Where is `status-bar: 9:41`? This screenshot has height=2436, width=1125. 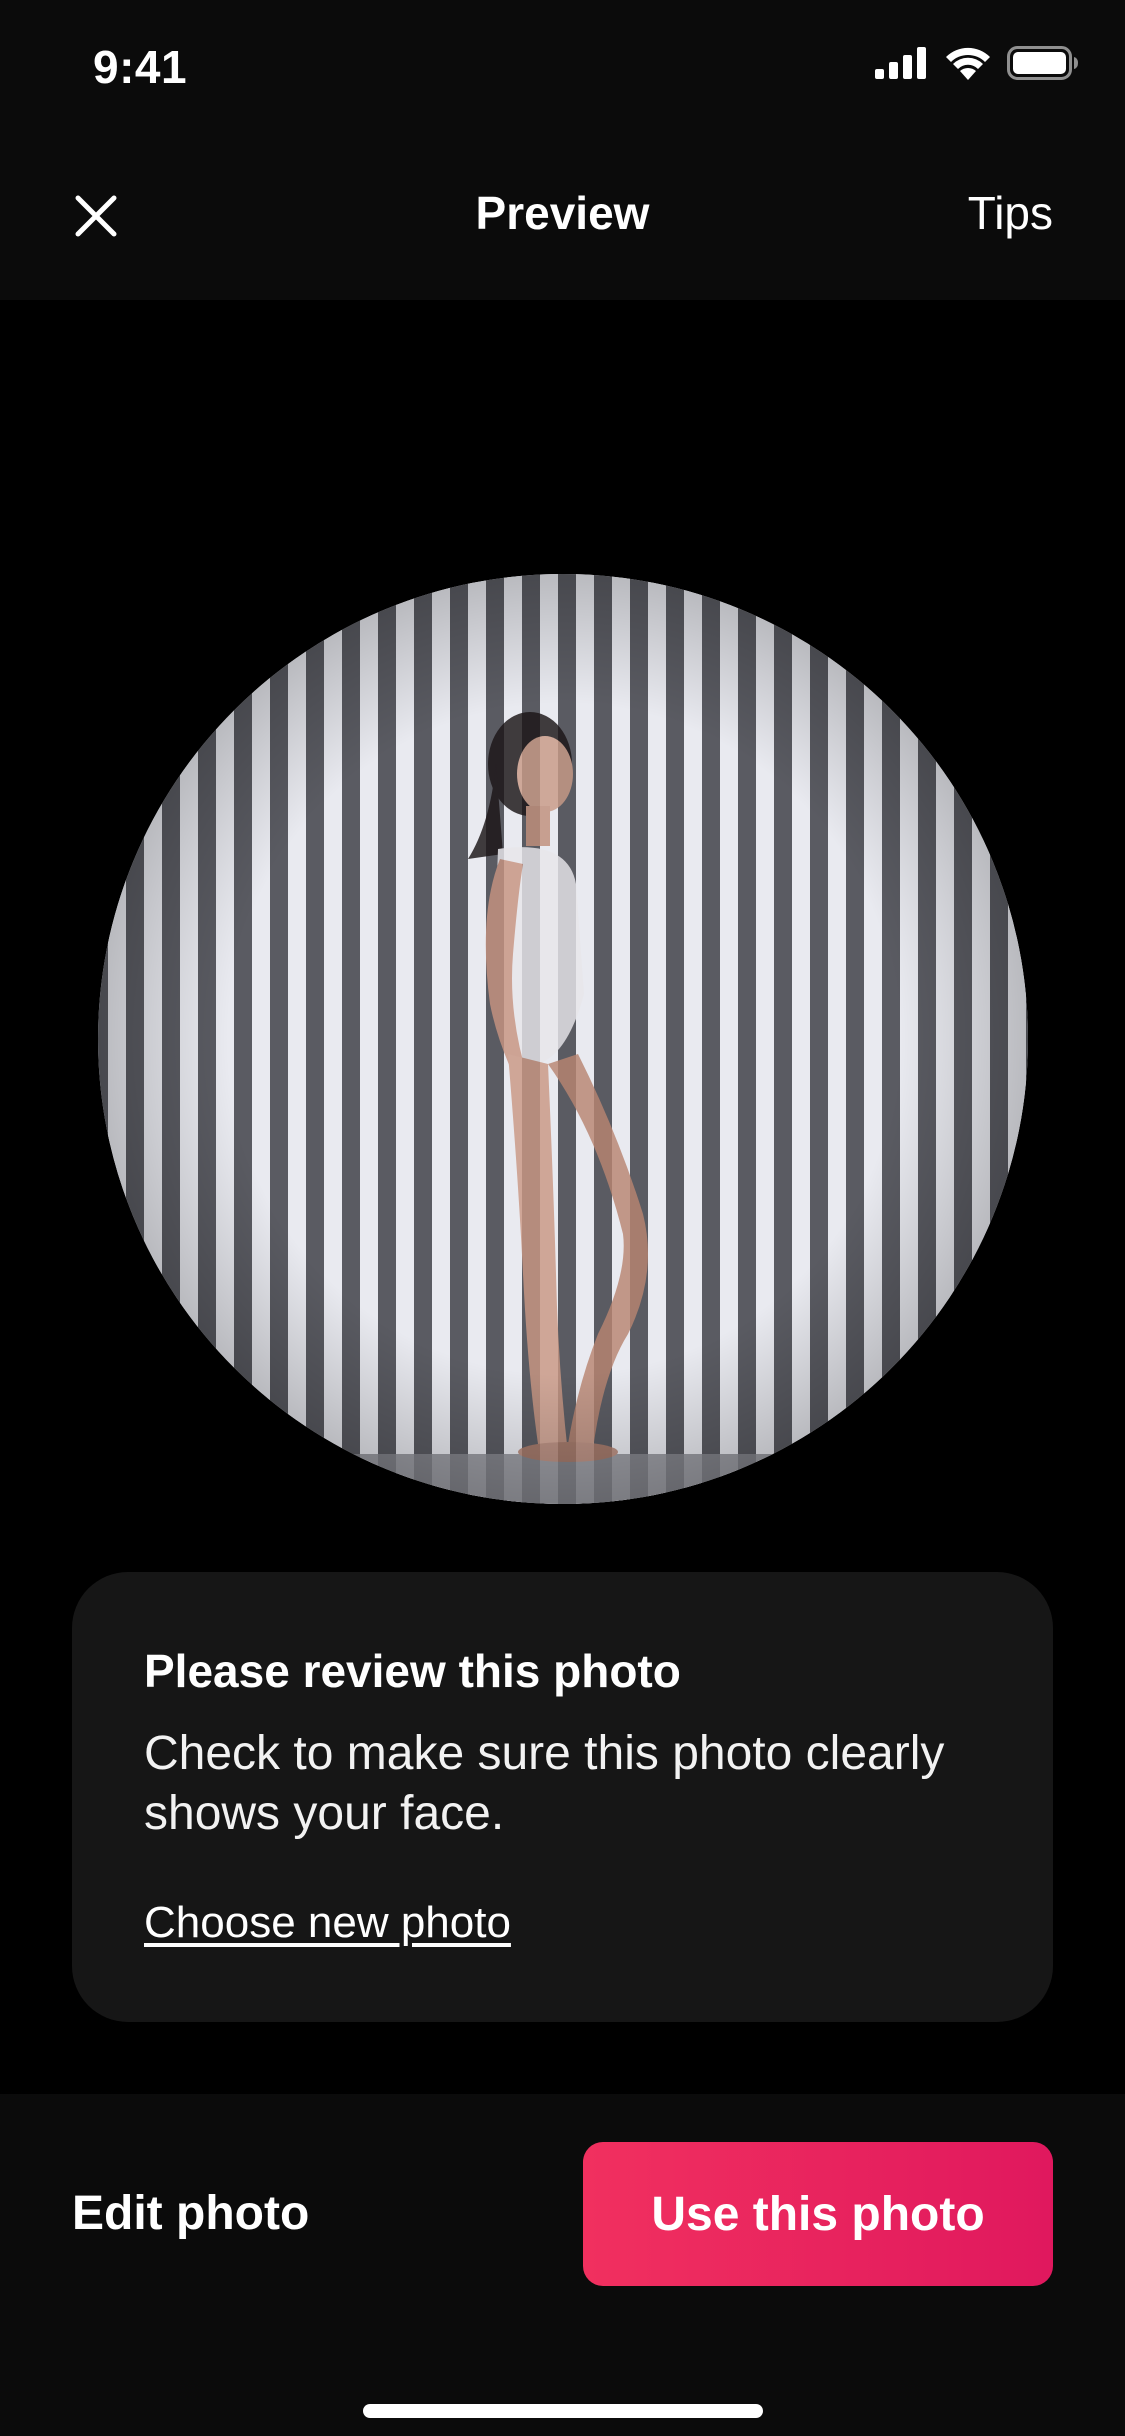
status-bar: 9:41 is located at coordinates (562, 66).